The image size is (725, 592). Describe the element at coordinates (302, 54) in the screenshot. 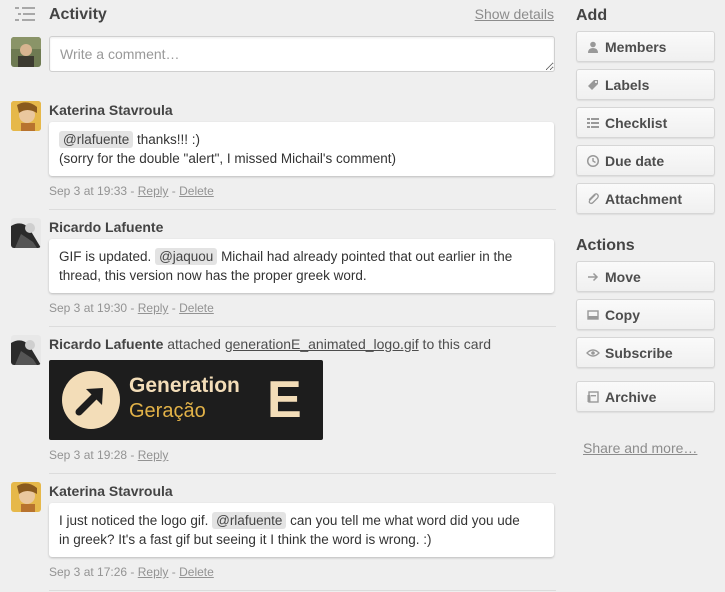

I see `comment-input` at that location.